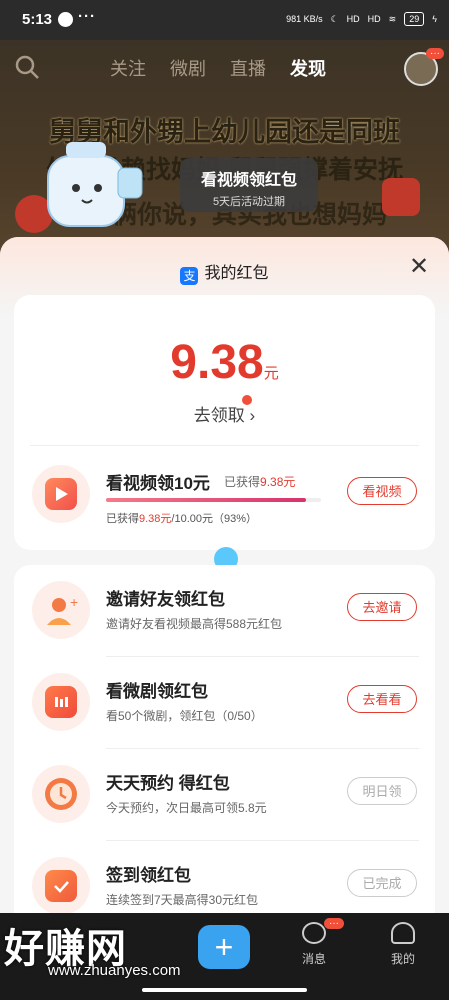 The height and width of the screenshot is (1000, 449). I want to click on watch-task-title: 看视频领10元, so click(158, 483).